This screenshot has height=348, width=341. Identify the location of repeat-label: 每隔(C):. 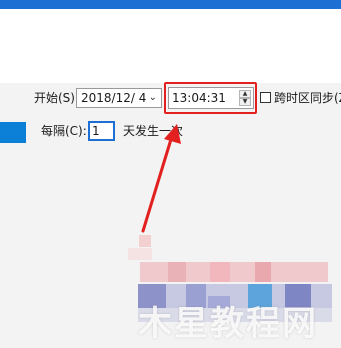
(64, 131).